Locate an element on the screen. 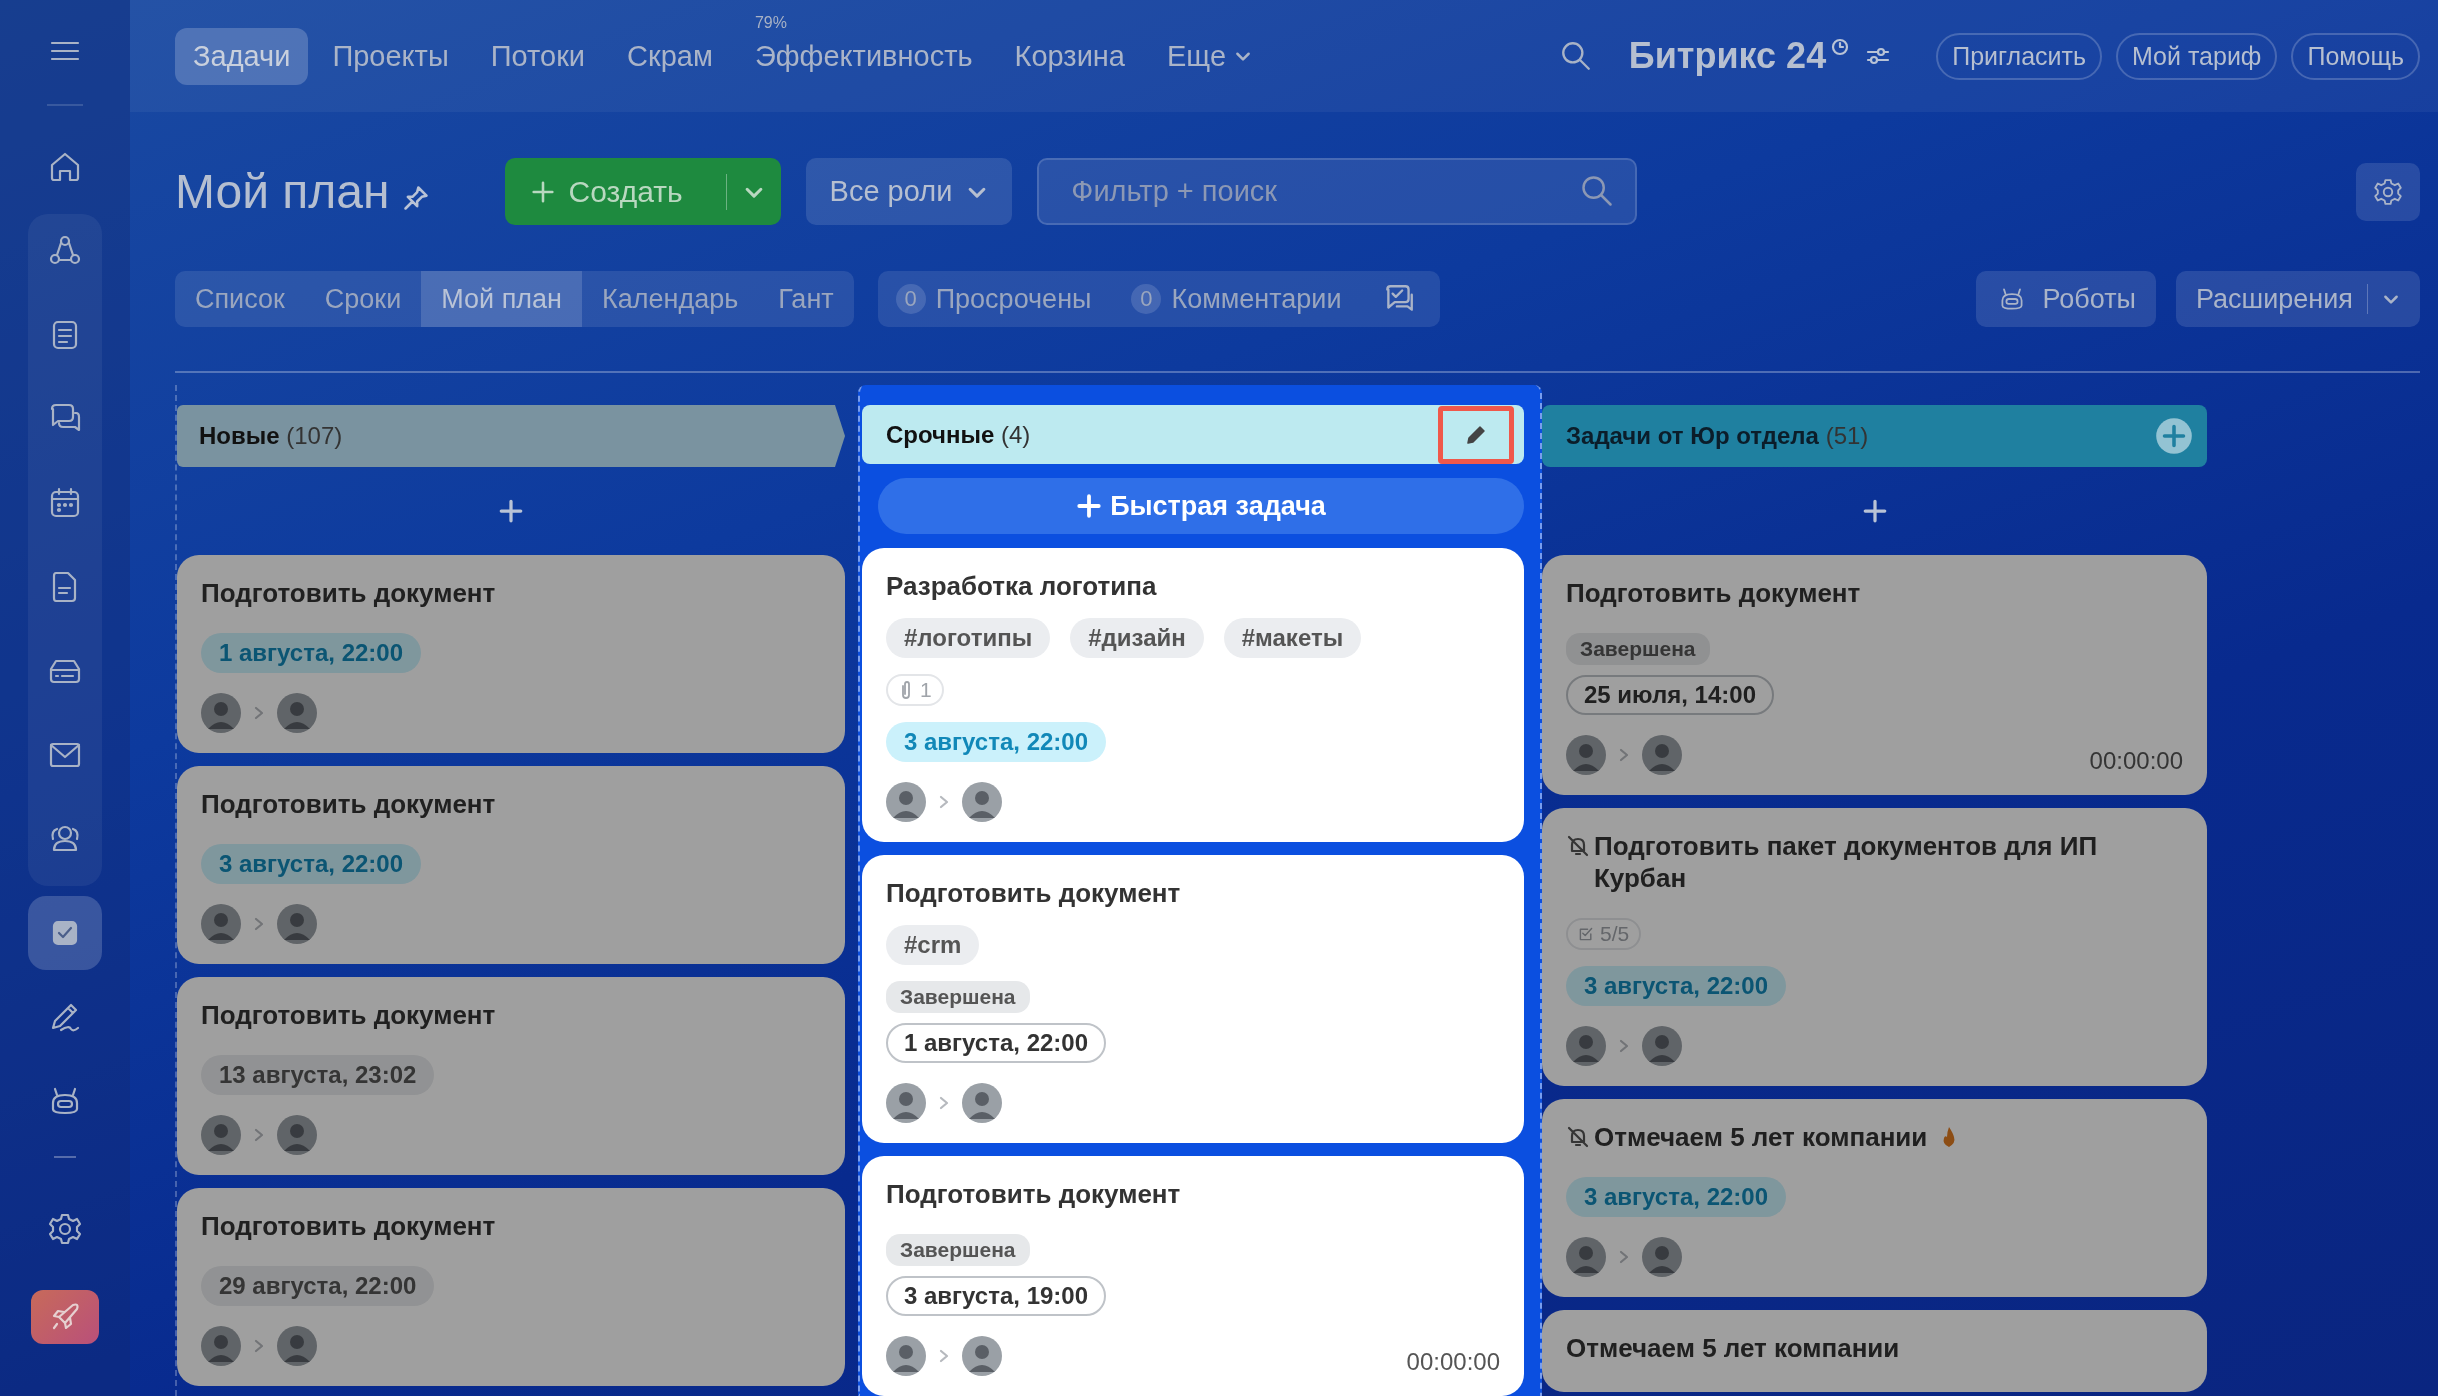 The image size is (2438, 1396). settings-button is located at coordinates (2388, 191).